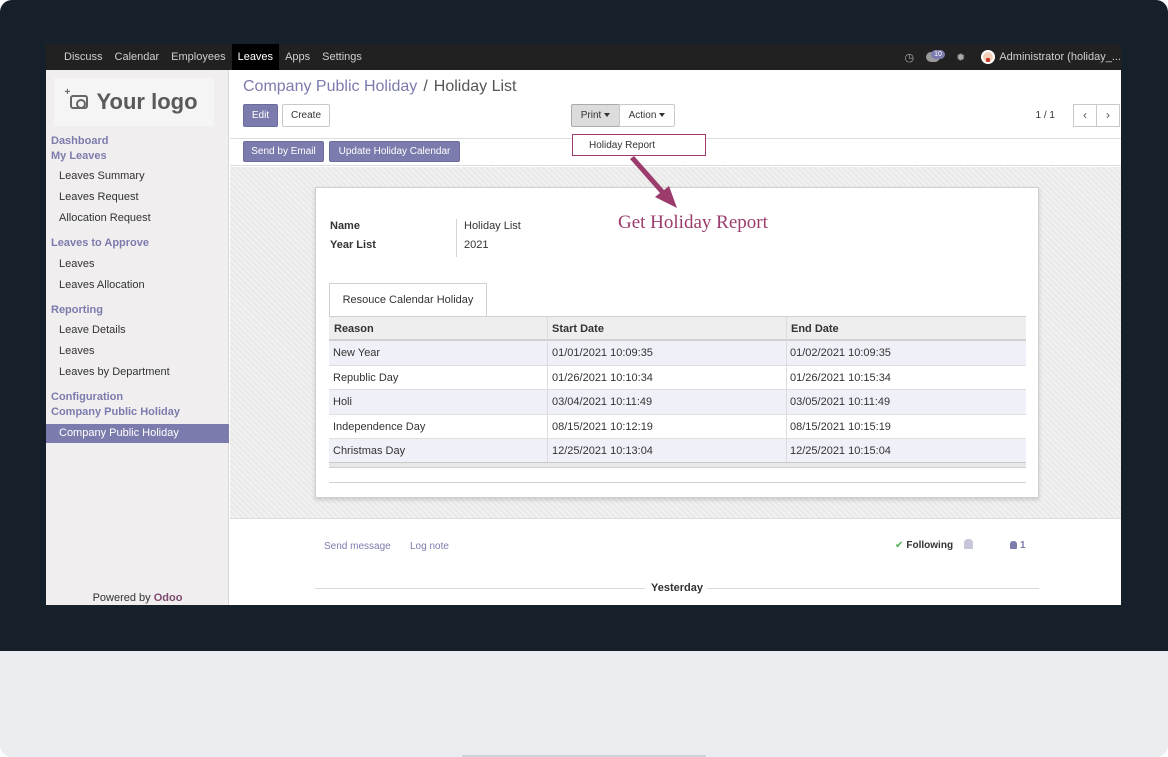 This screenshot has width=1168, height=757. What do you see at coordinates (677, 329) in the screenshot?
I see `table-header: Reason Start Date End Date` at bounding box center [677, 329].